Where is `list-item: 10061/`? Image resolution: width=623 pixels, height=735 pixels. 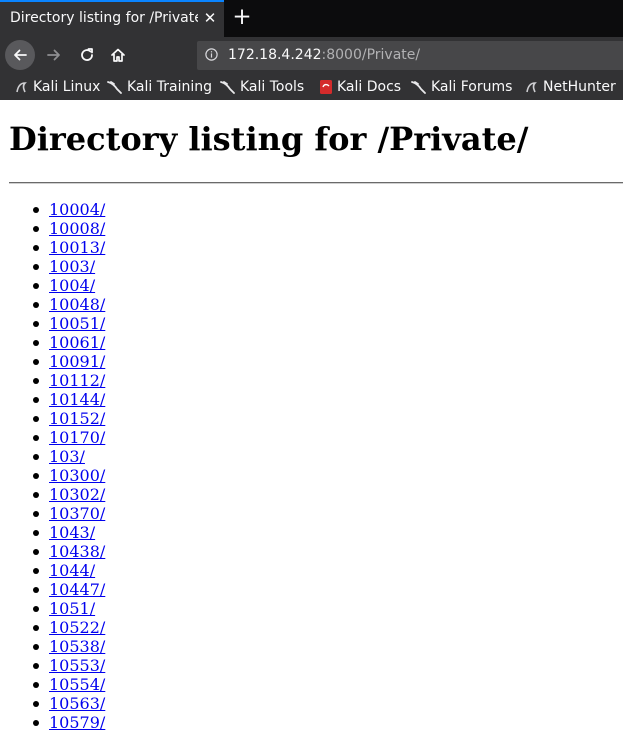
list-item: 10061/ is located at coordinates (52, 342).